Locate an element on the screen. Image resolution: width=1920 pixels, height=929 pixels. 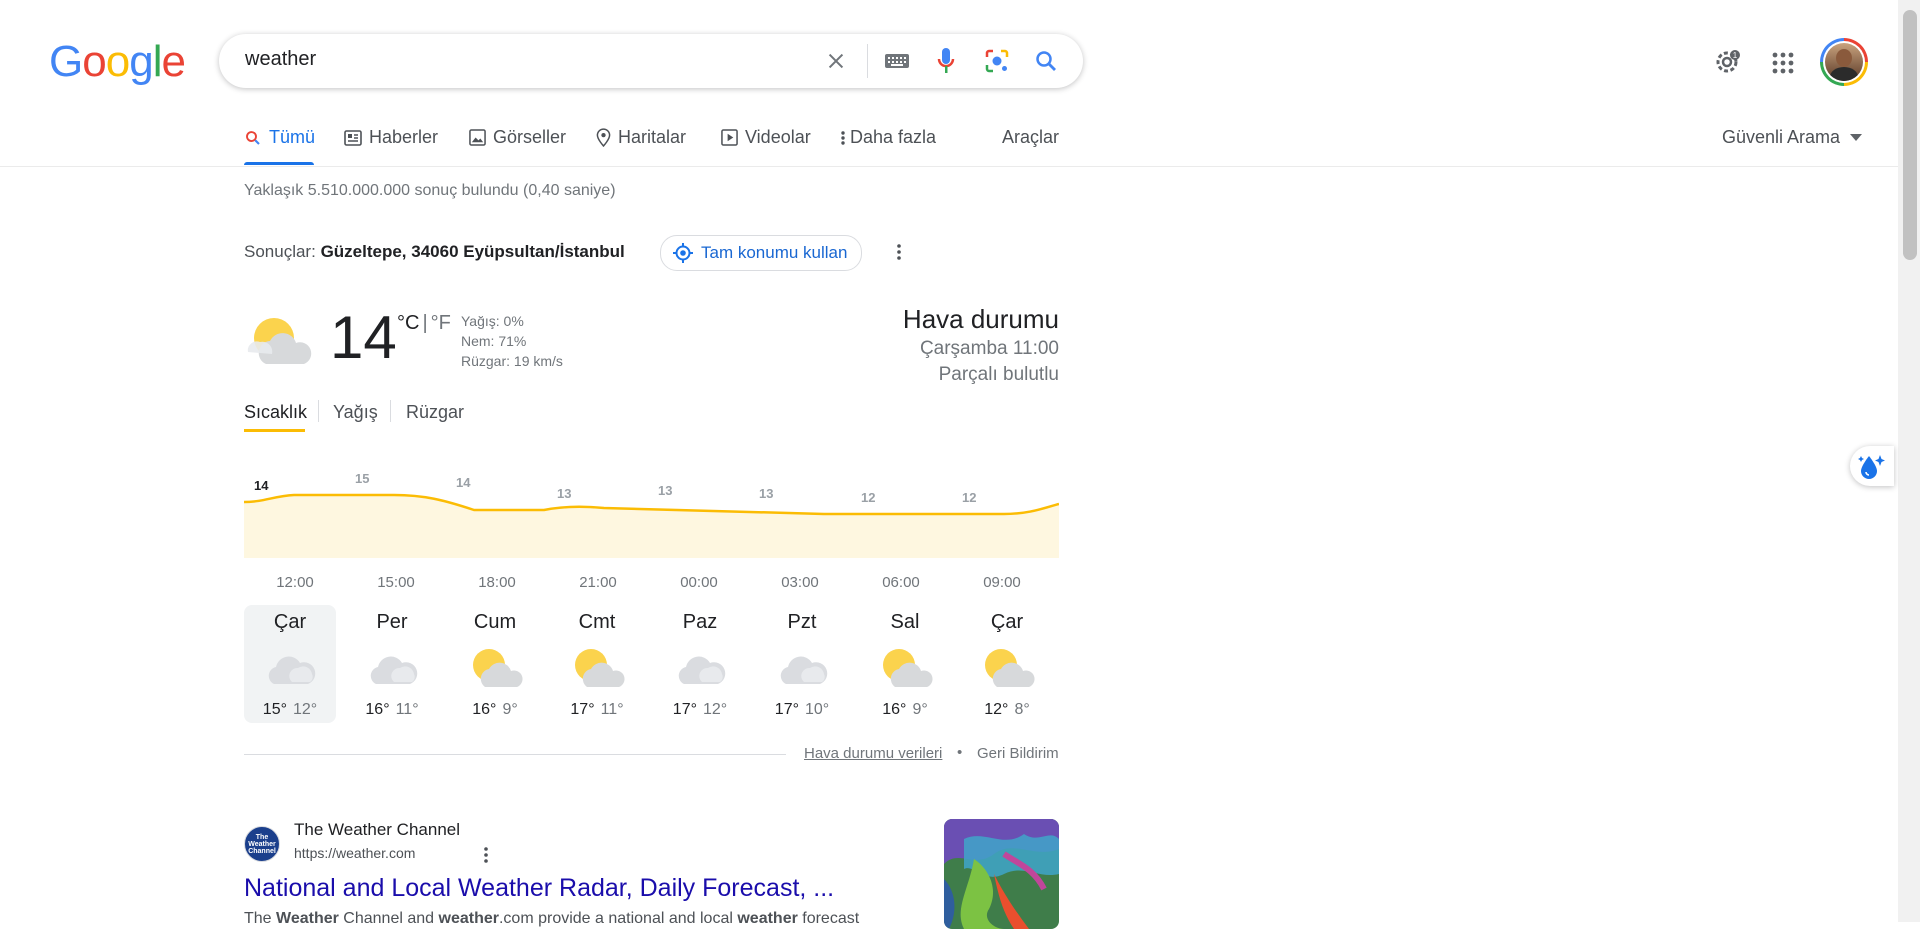
more-vert-icon is located at coordinates (843, 137).